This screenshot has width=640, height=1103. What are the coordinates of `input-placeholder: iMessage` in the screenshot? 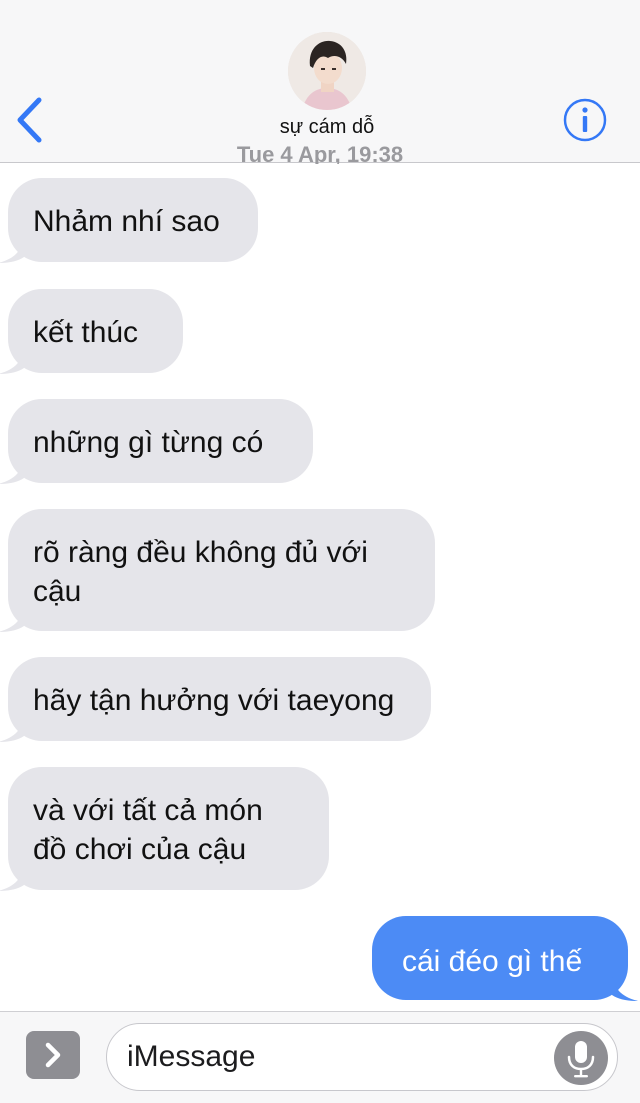 It's located at (191, 1056).